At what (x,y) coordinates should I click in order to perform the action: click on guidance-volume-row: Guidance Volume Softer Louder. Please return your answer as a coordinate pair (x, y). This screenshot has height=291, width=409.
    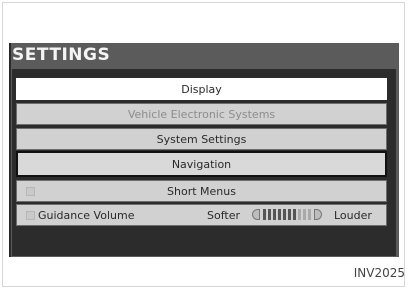
    Looking at the image, I should click on (201, 215).